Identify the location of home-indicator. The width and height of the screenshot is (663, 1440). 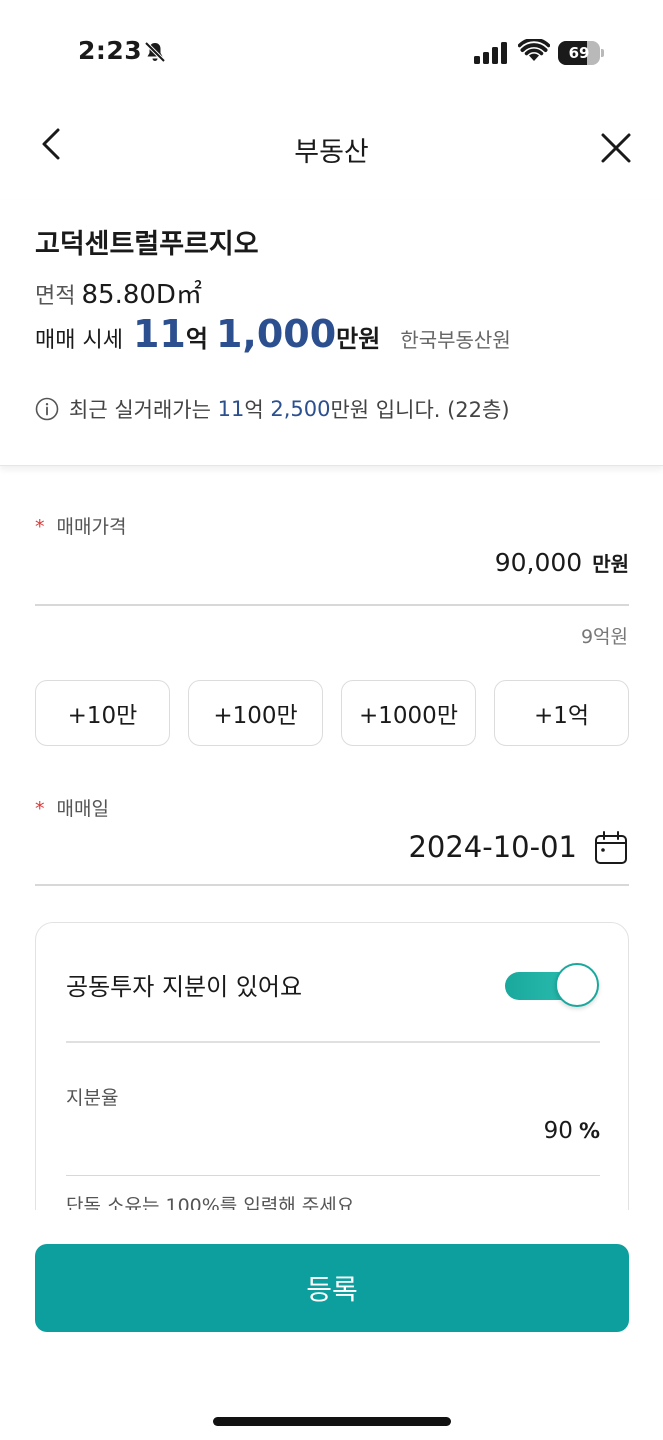
(332, 1421).